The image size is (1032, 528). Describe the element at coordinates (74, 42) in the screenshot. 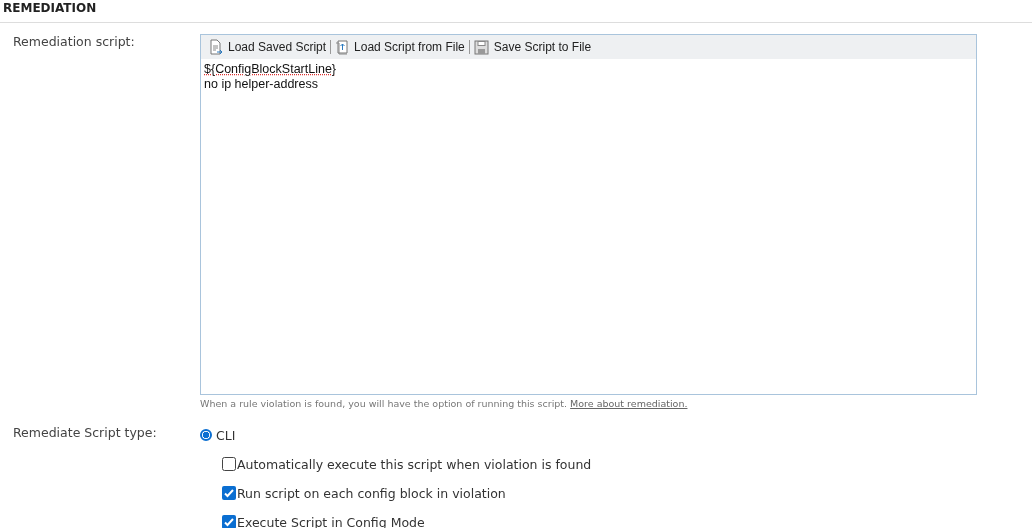

I see `field-label: Remediation script:` at that location.